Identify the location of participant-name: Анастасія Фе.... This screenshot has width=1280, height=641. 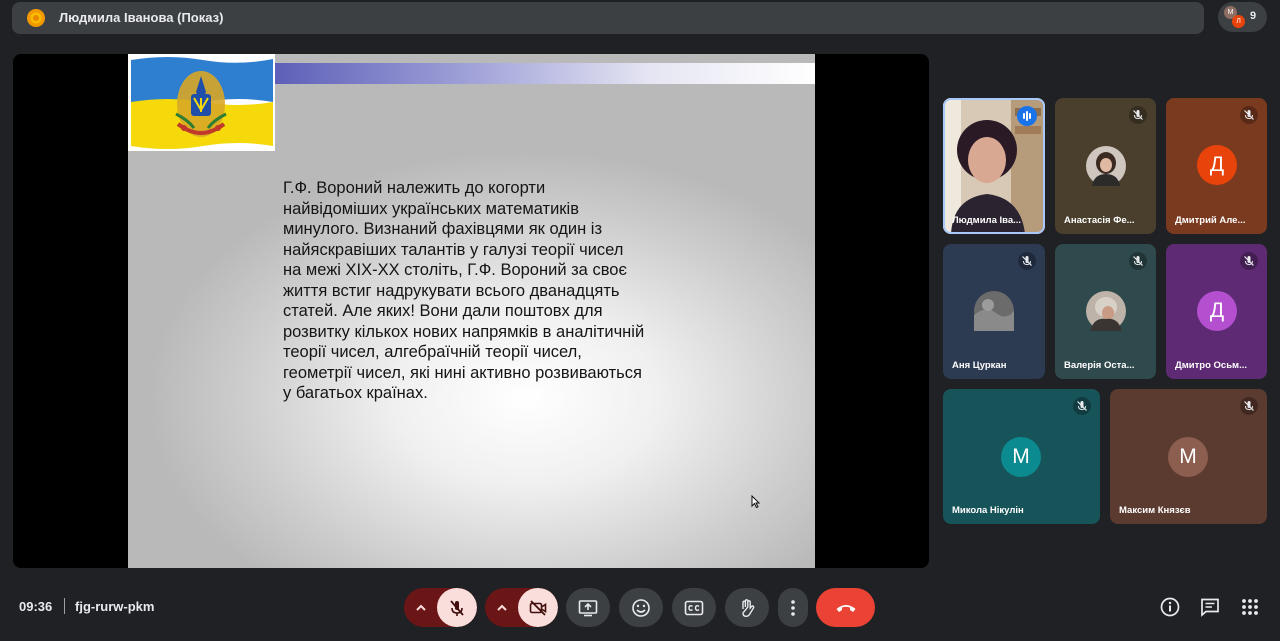
(1099, 220).